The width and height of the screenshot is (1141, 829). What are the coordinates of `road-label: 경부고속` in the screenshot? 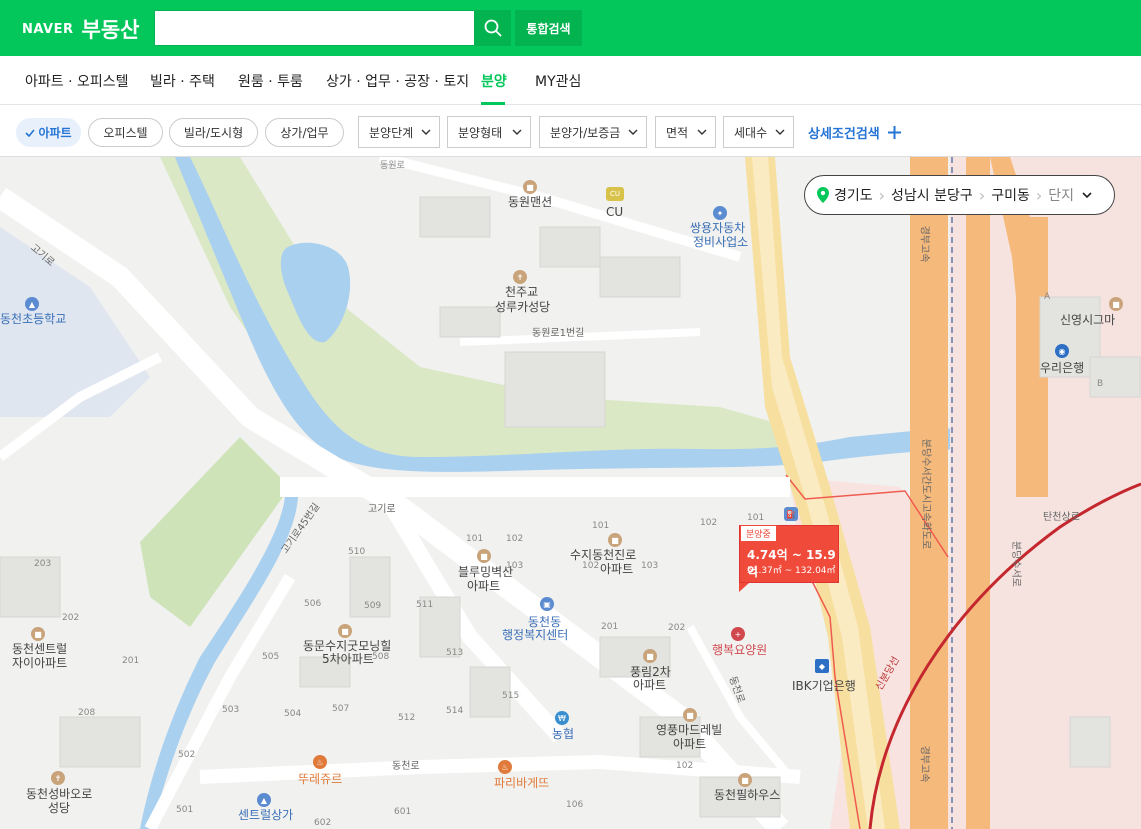 It's located at (924, 244).